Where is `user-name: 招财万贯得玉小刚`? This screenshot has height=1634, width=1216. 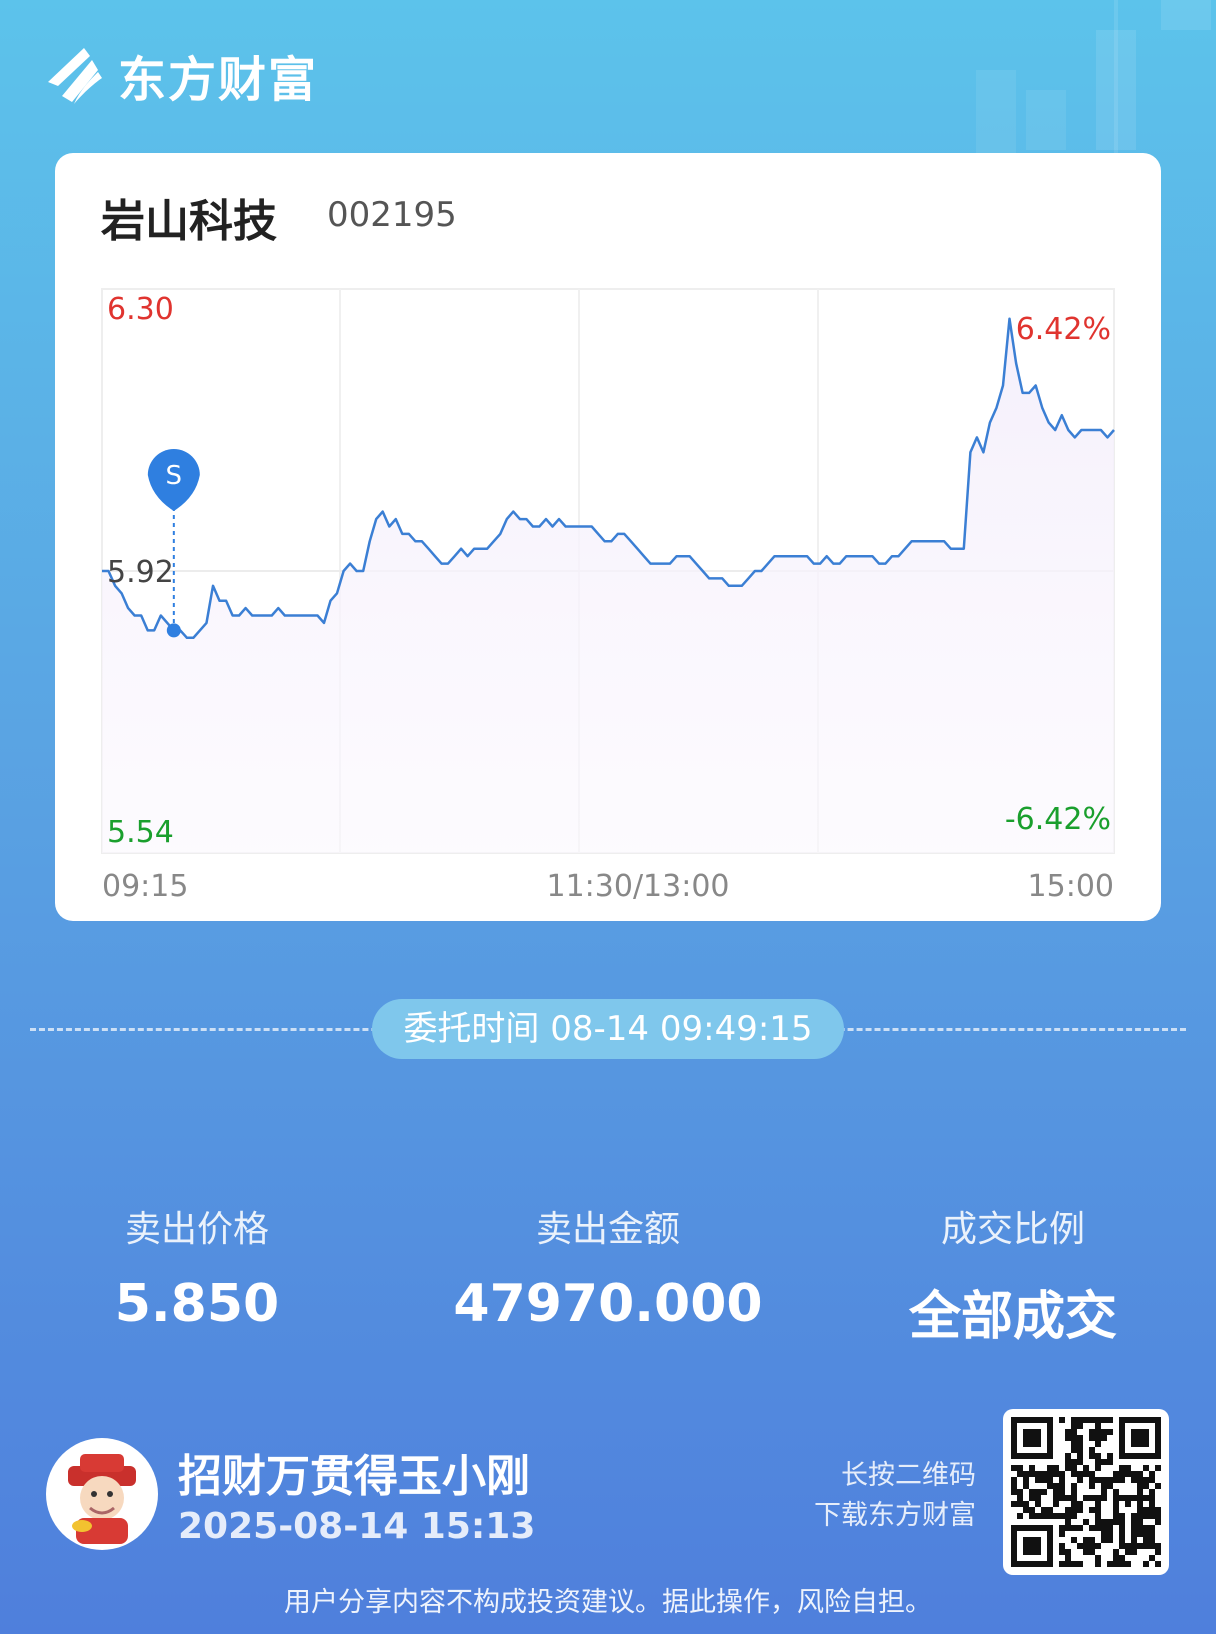
user-name: 招财万贯得玉小刚 is located at coordinates (354, 1476).